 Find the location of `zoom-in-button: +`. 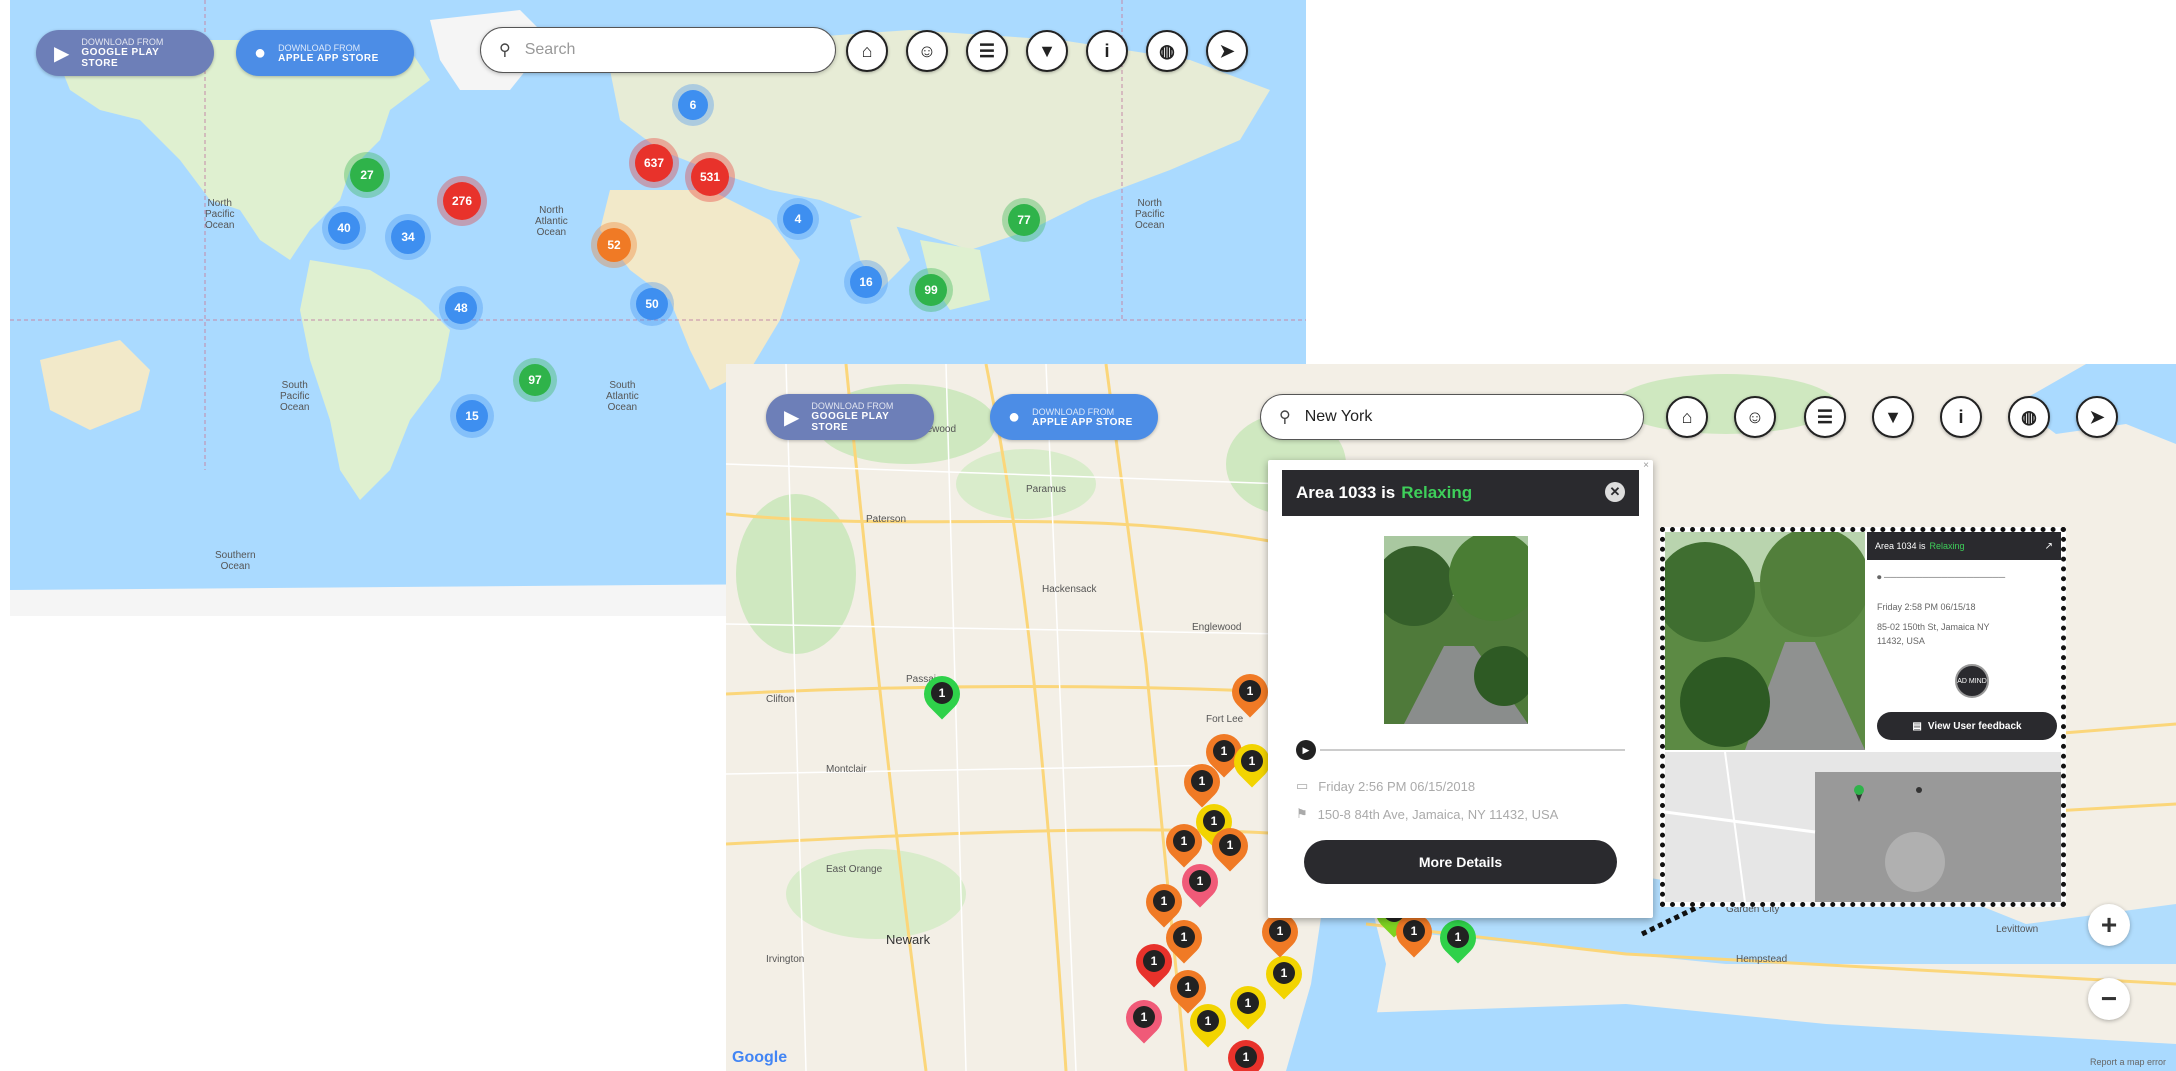

zoom-in-button: + is located at coordinates (2109, 925).